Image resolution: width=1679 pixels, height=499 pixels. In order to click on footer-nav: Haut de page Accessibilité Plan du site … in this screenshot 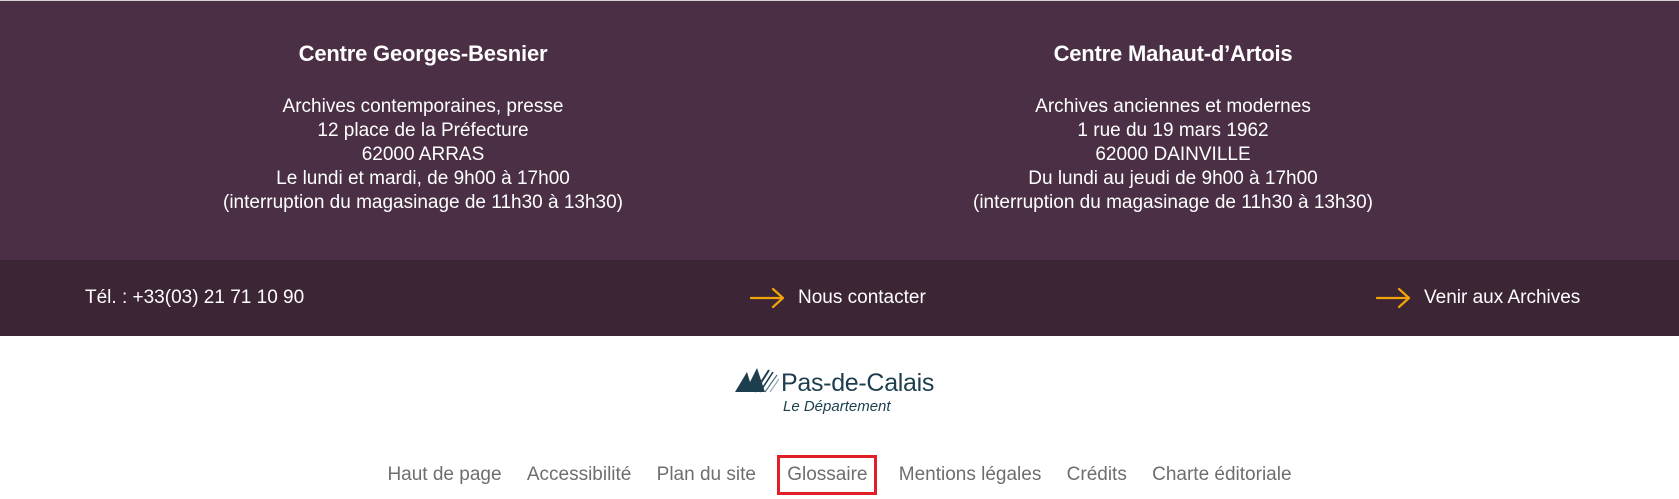, I will do `click(839, 475)`.